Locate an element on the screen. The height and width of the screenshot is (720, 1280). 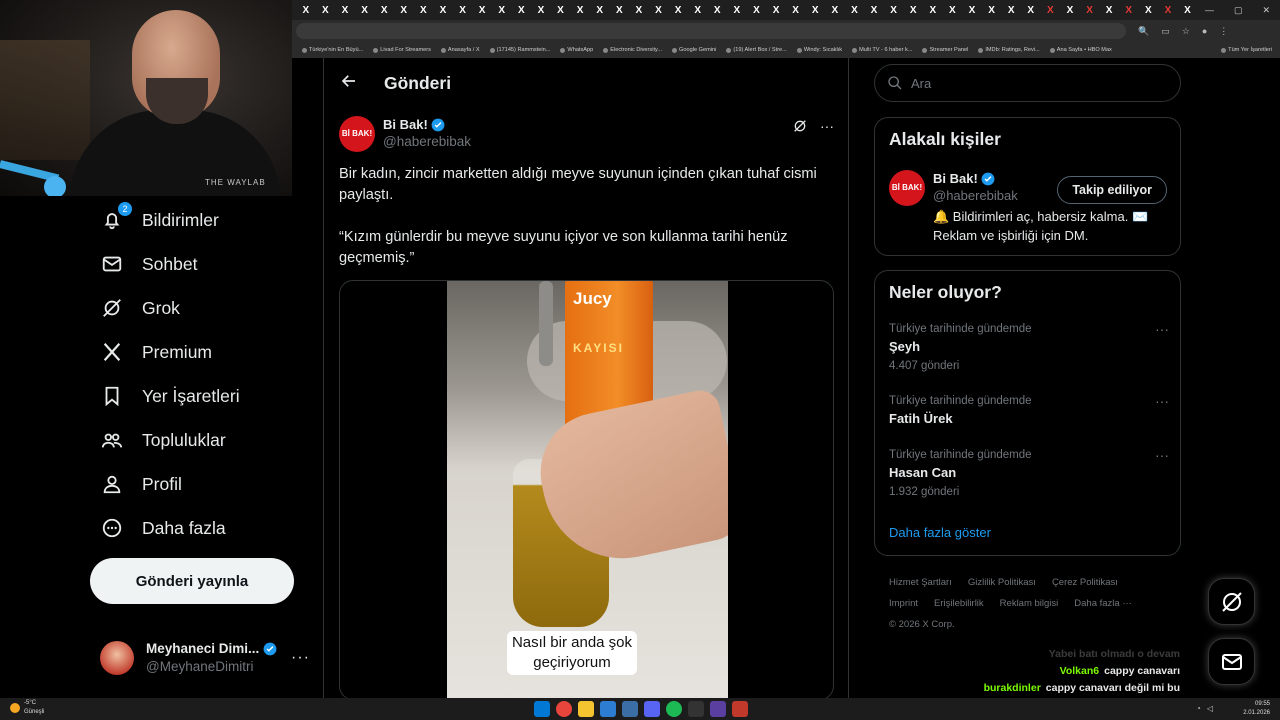
all-bookmarks-link: Tüm Yer İşaretleri is located at coordinates (1250, 50).